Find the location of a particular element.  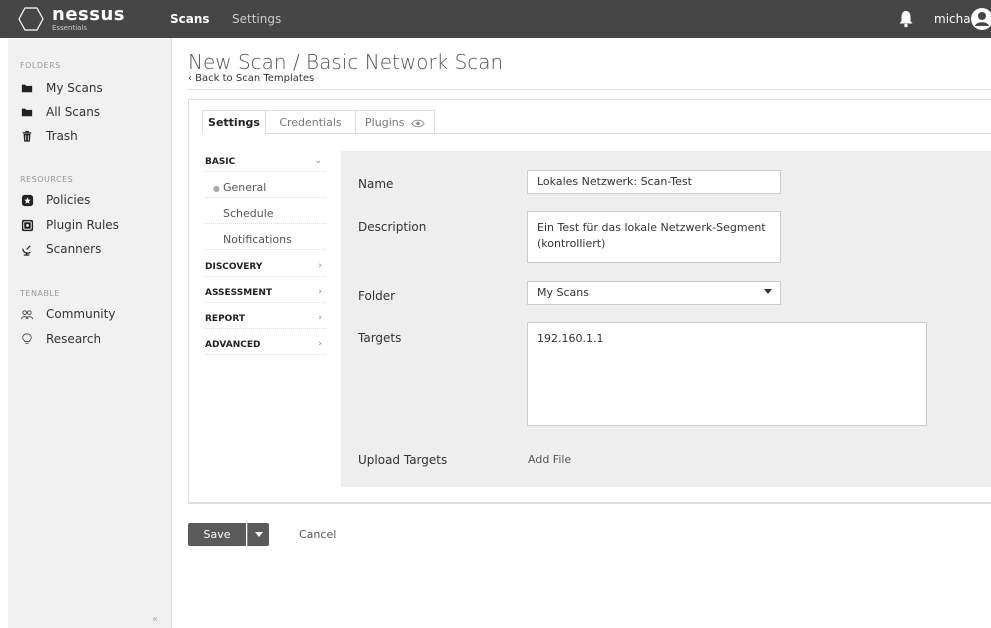

save-options-dropdown is located at coordinates (258, 534).